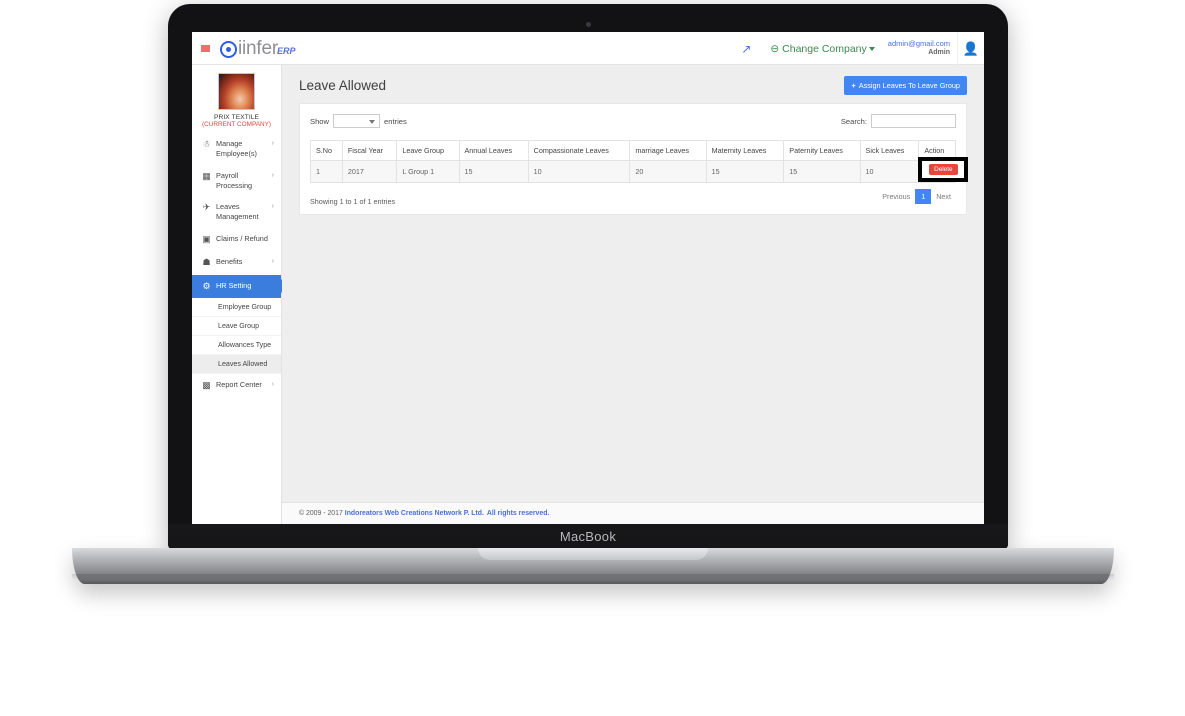 The width and height of the screenshot is (1185, 716). Describe the element at coordinates (896, 196) in the screenshot. I see `pagination-previous: Previous` at that location.